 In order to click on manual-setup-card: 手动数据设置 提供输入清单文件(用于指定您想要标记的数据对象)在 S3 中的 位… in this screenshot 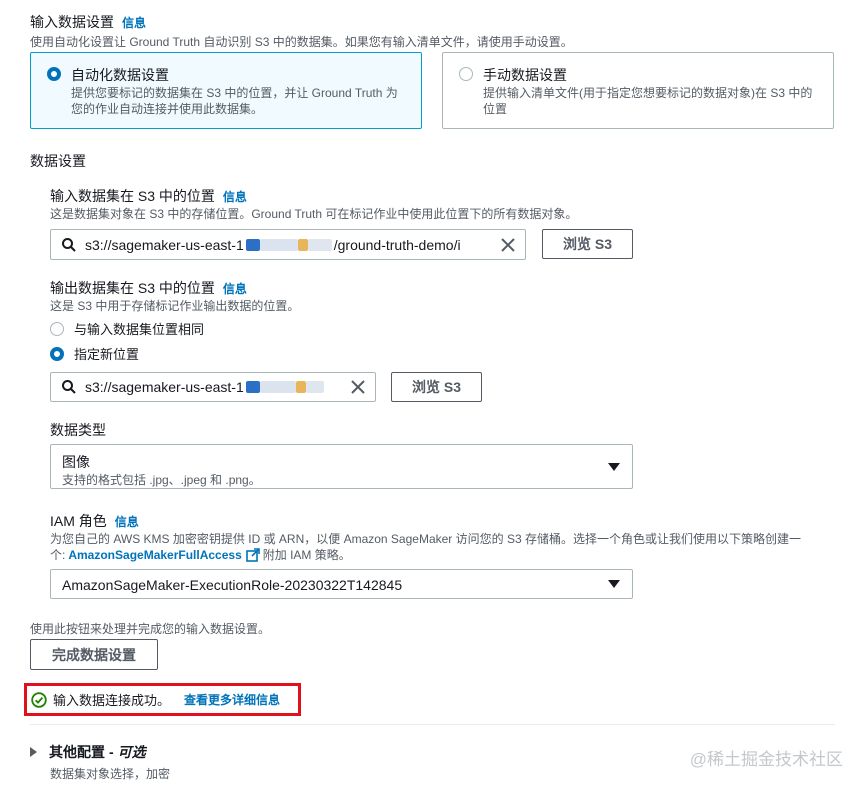, I will do `click(638, 90)`.